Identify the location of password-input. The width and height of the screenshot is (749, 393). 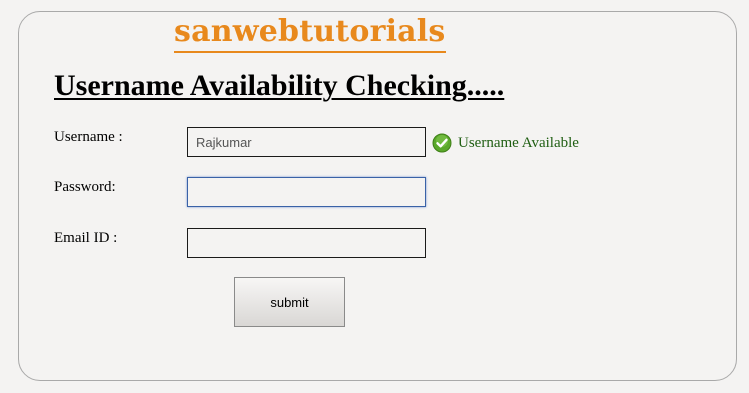
(306, 192).